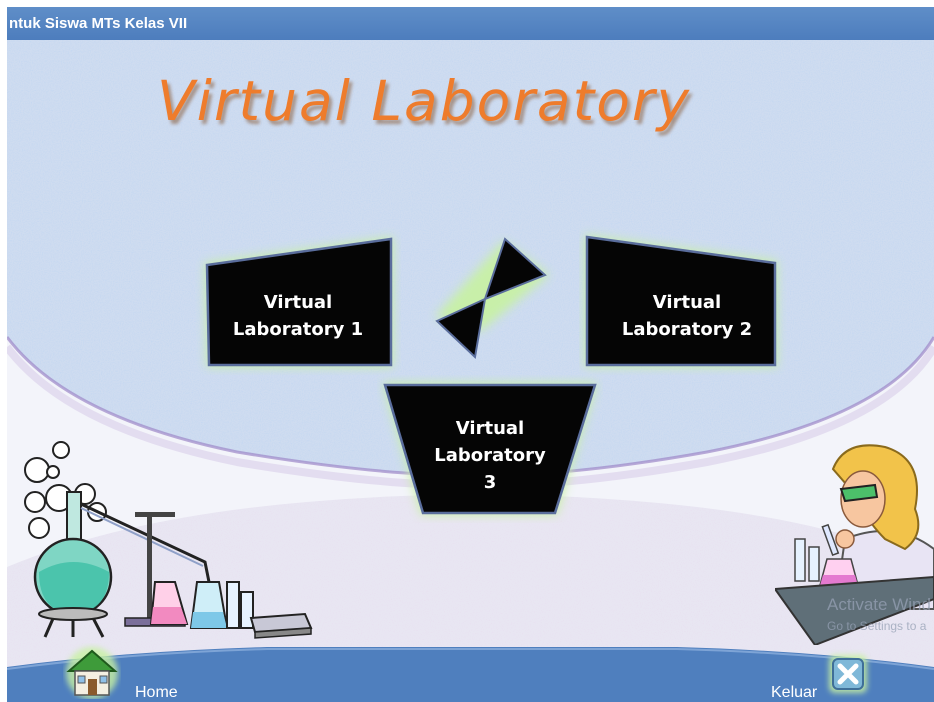  Describe the element at coordinates (298, 329) in the screenshot. I see `virtual-lab-1-line2: Laboratory 1` at that location.